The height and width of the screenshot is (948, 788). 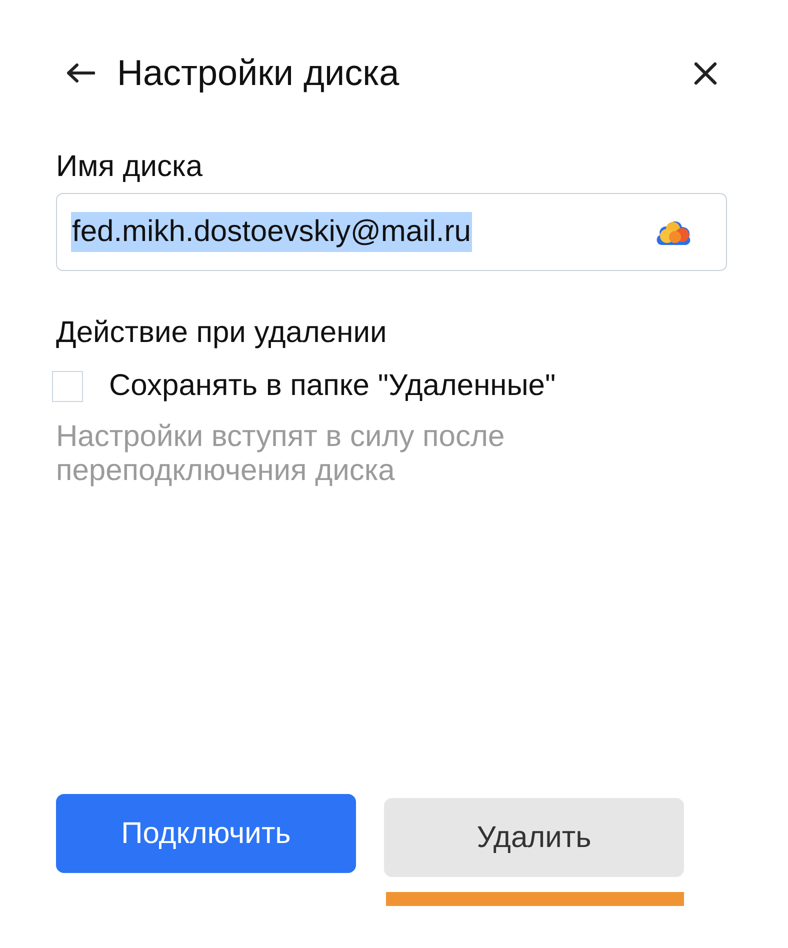 I want to click on connect-button: Подключить, so click(x=206, y=833).